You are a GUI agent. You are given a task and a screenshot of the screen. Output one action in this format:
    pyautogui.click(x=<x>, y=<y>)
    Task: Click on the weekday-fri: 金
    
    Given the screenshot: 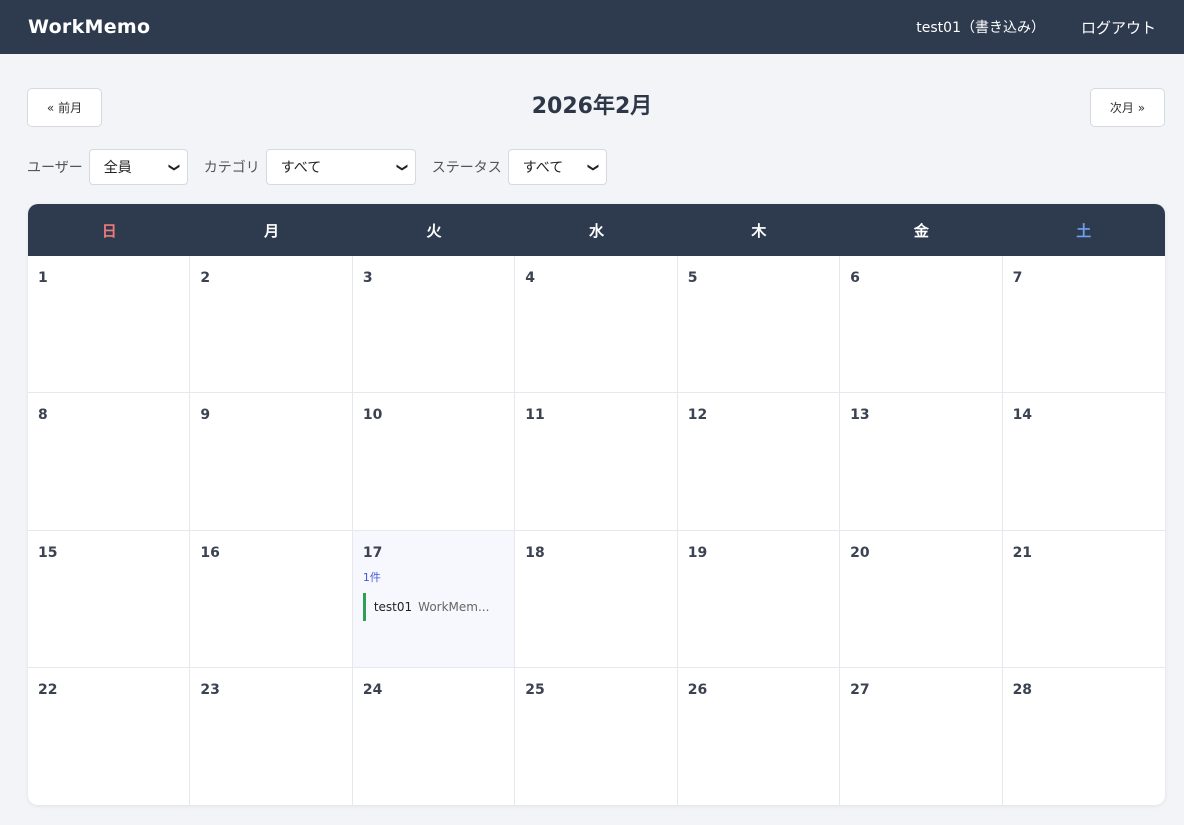 What is the action you would take?
    pyautogui.click(x=921, y=230)
    